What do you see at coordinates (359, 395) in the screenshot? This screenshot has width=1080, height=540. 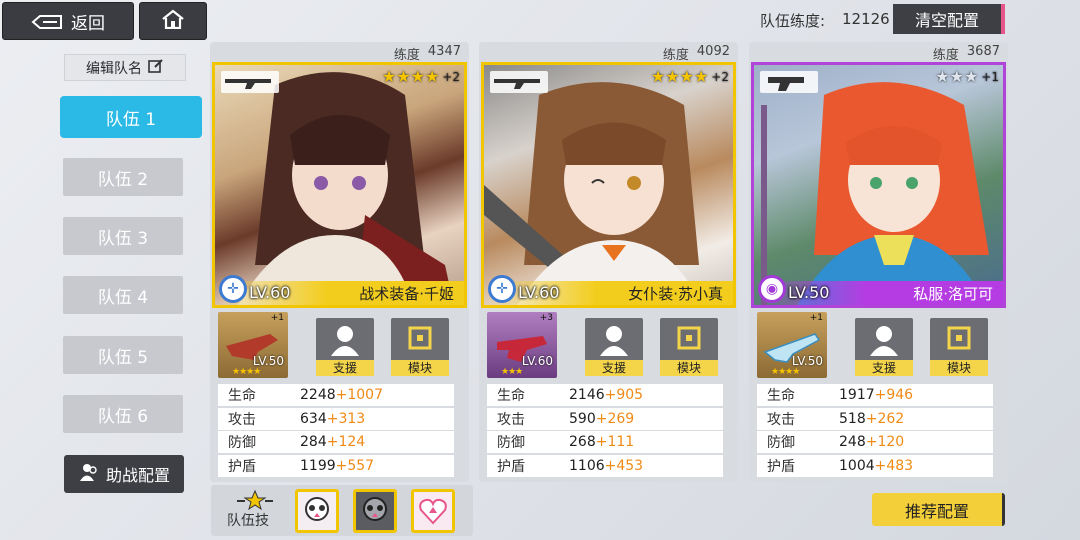 I see `stat-bonus: +1007` at bounding box center [359, 395].